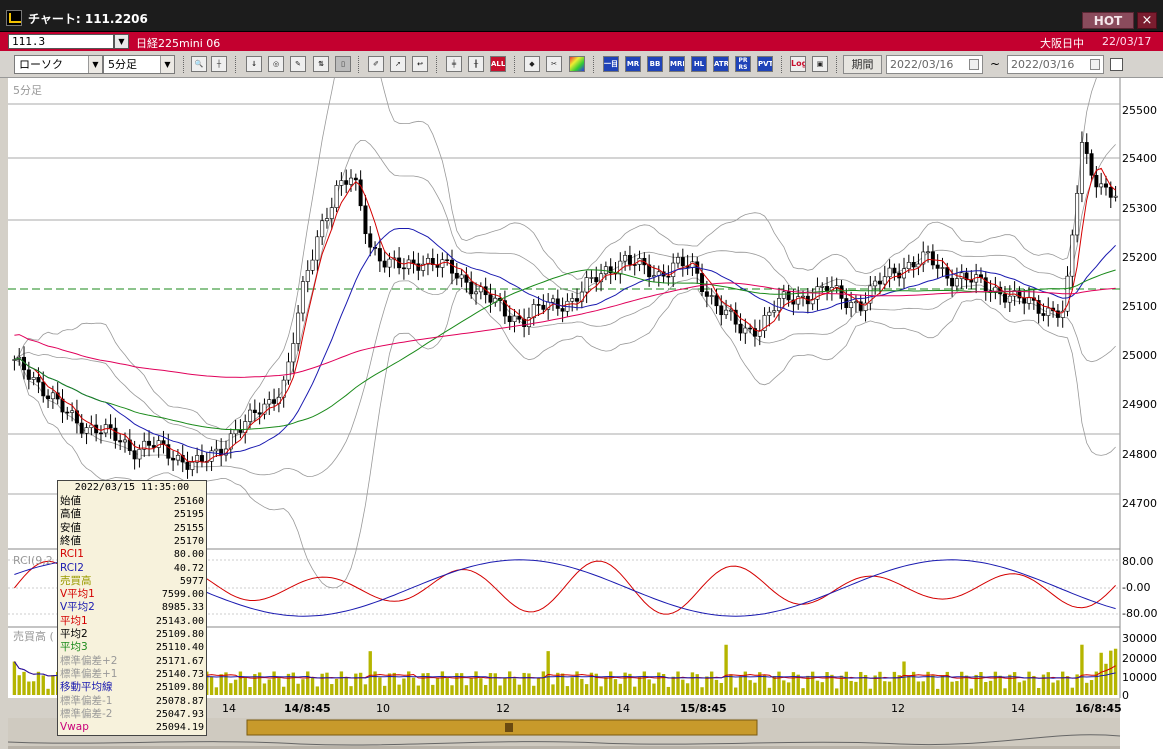  Describe the element at coordinates (1139, 404) in the screenshot. I see `price-axis-label: 24900` at that location.